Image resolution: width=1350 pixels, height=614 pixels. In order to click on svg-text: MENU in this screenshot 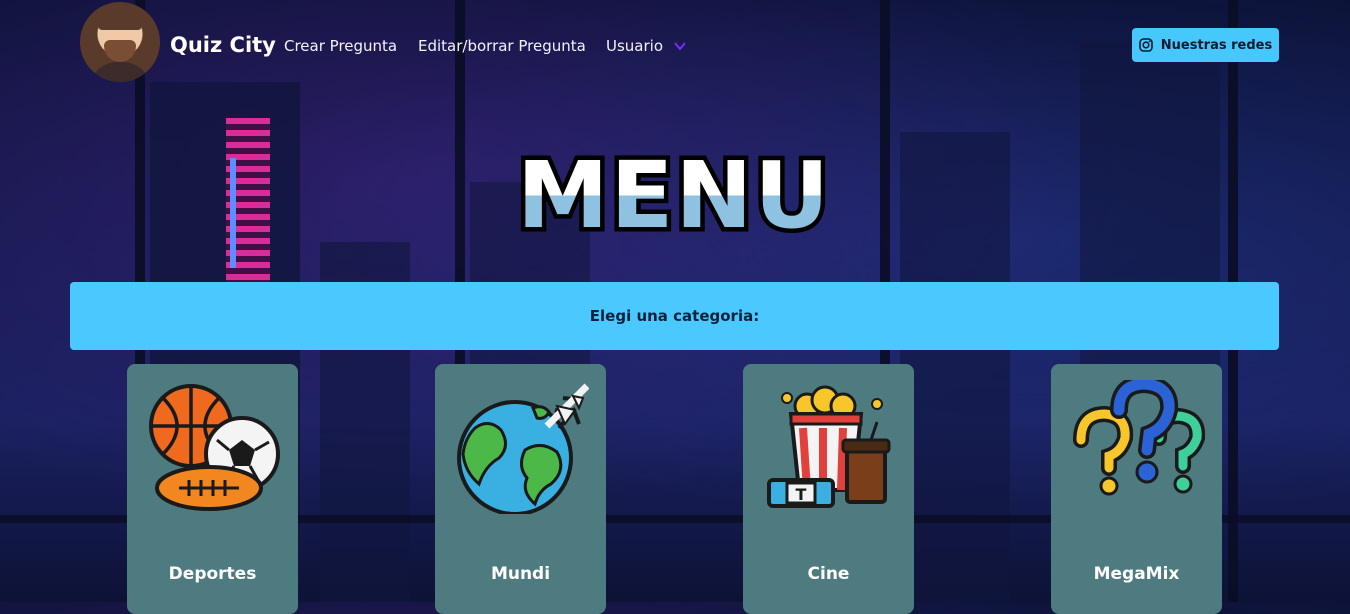, I will do `click(674, 191)`.